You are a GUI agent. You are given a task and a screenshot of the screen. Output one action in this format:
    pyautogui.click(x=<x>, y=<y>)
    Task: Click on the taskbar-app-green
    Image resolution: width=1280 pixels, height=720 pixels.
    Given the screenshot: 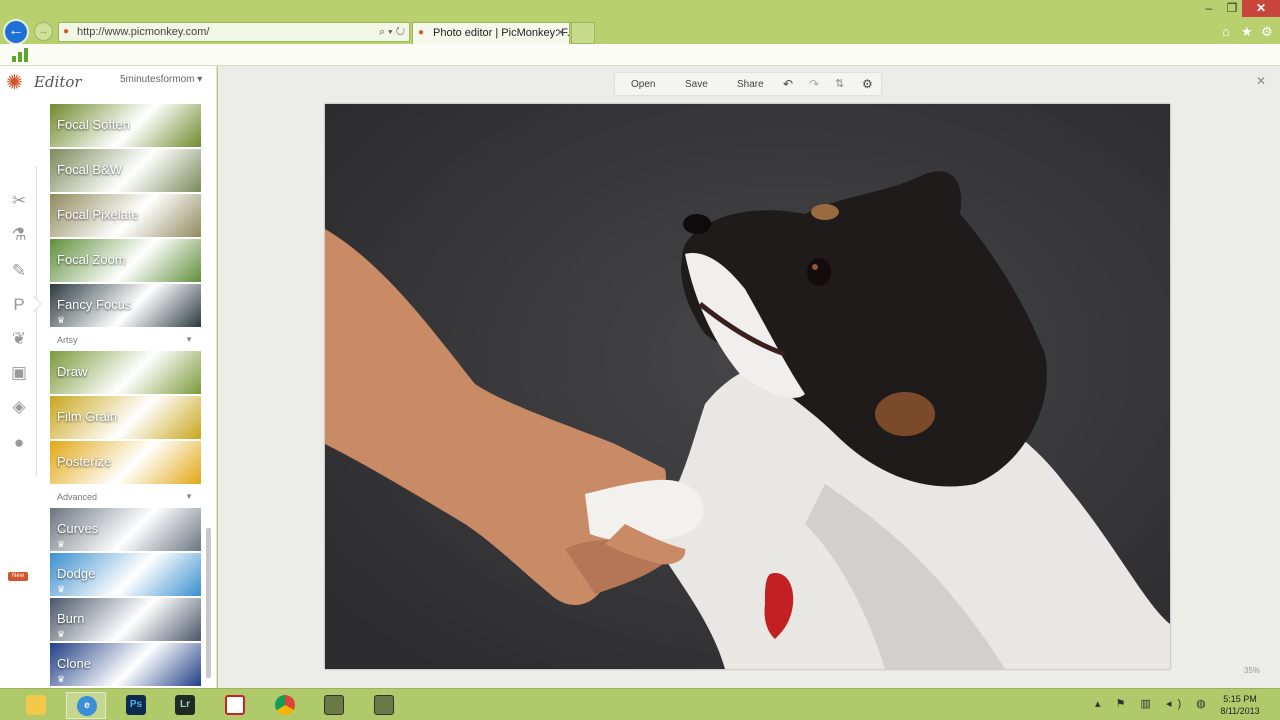 What is the action you would take?
    pyautogui.click(x=334, y=705)
    